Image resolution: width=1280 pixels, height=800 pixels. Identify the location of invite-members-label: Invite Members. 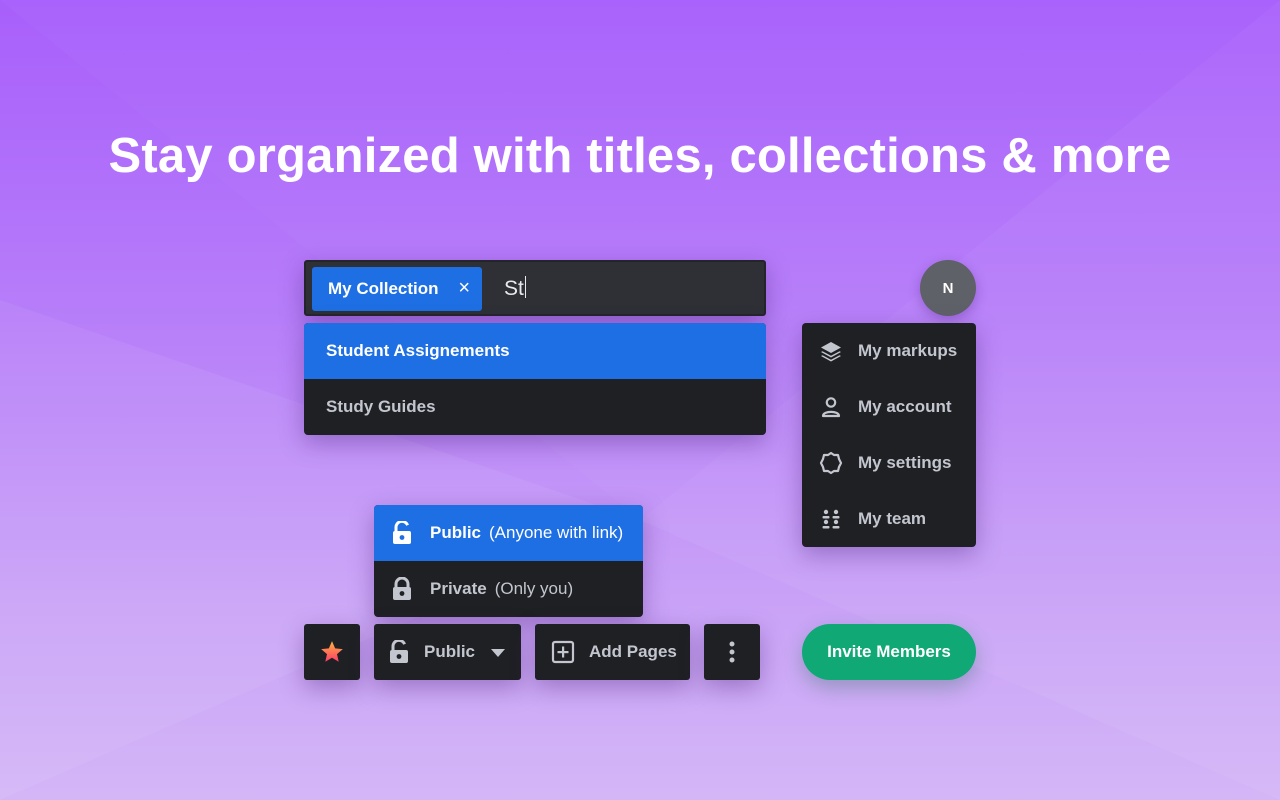
(889, 651).